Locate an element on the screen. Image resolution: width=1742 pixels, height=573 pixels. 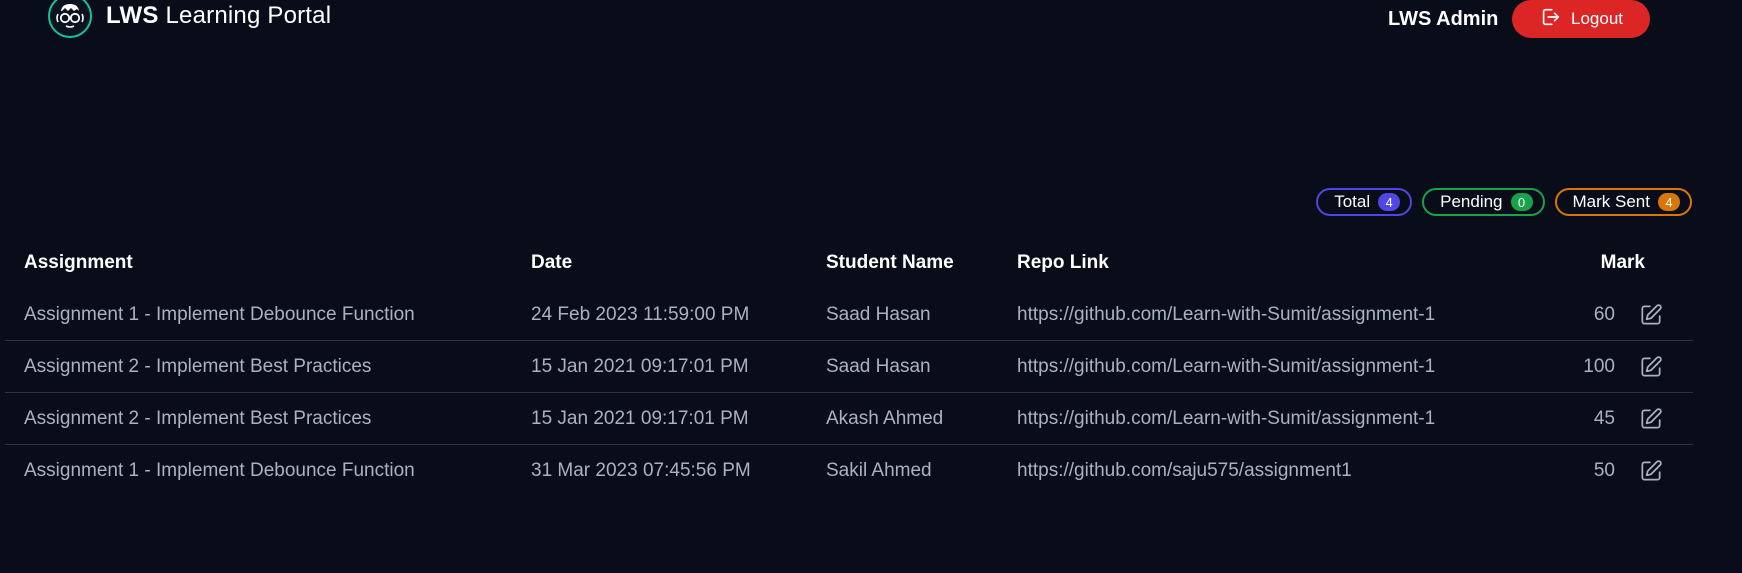
brand: LWS Learning Portal is located at coordinates (189, 19).